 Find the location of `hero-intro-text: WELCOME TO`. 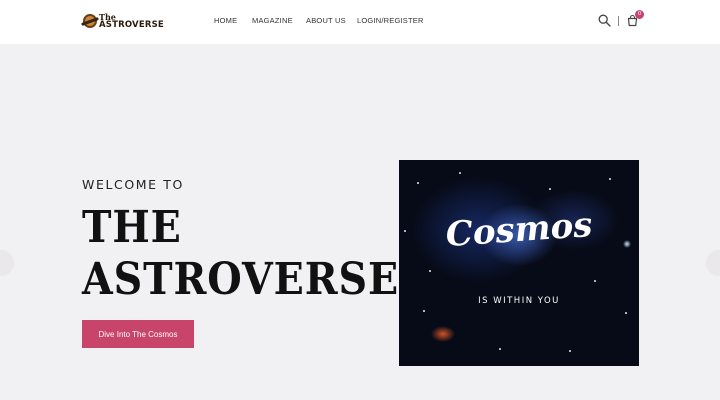

hero-intro-text: WELCOME TO is located at coordinates (133, 184).